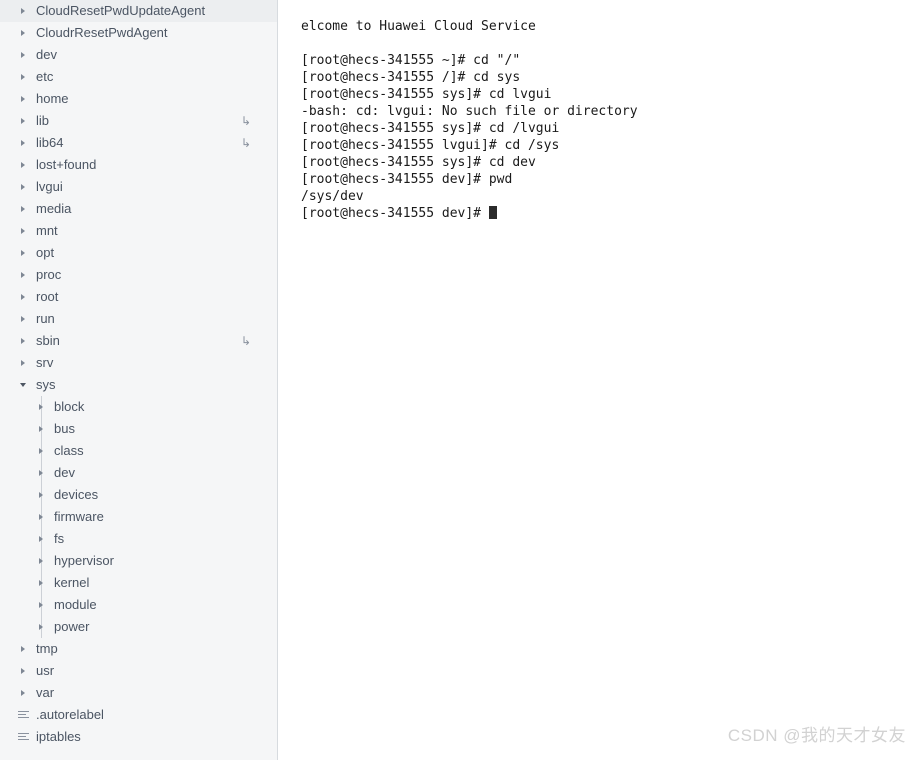 Image resolution: width=924 pixels, height=760 pixels. Describe the element at coordinates (138, 319) in the screenshot. I see `tree-item-run: run` at that location.